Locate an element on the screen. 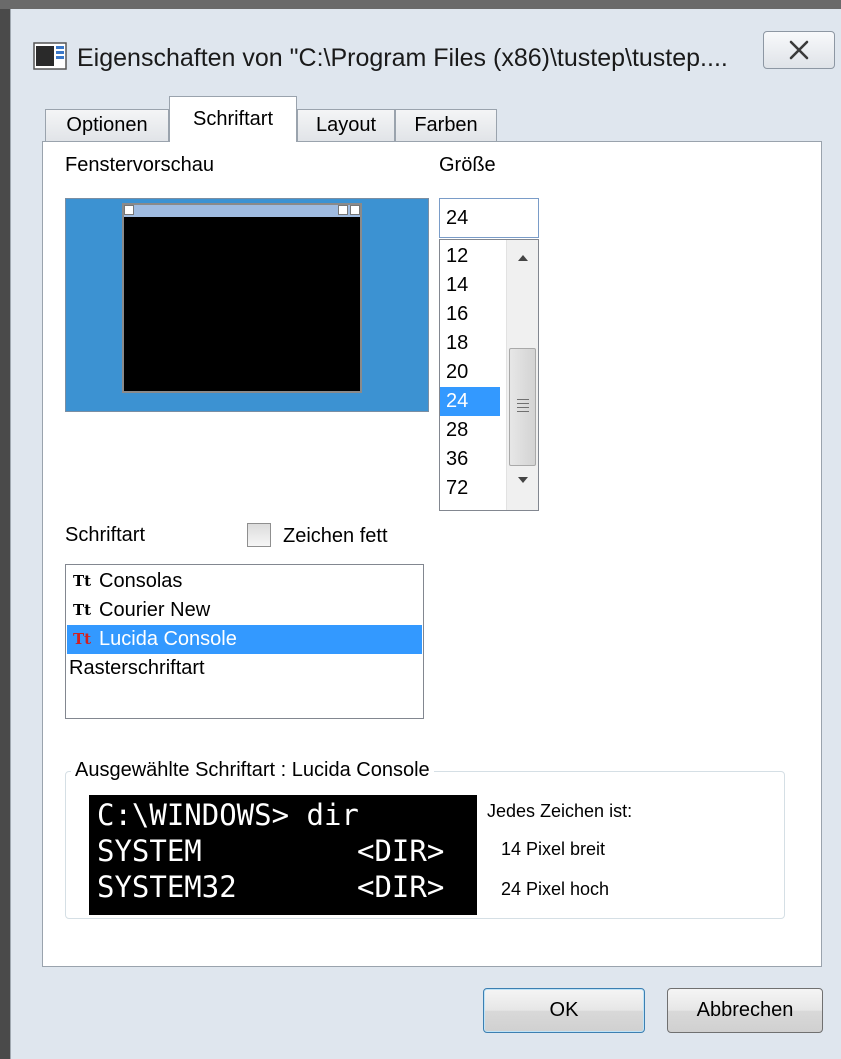 Image resolution: width=841 pixels, height=1059 pixels. cancel-button: Abbrechen is located at coordinates (745, 1010).